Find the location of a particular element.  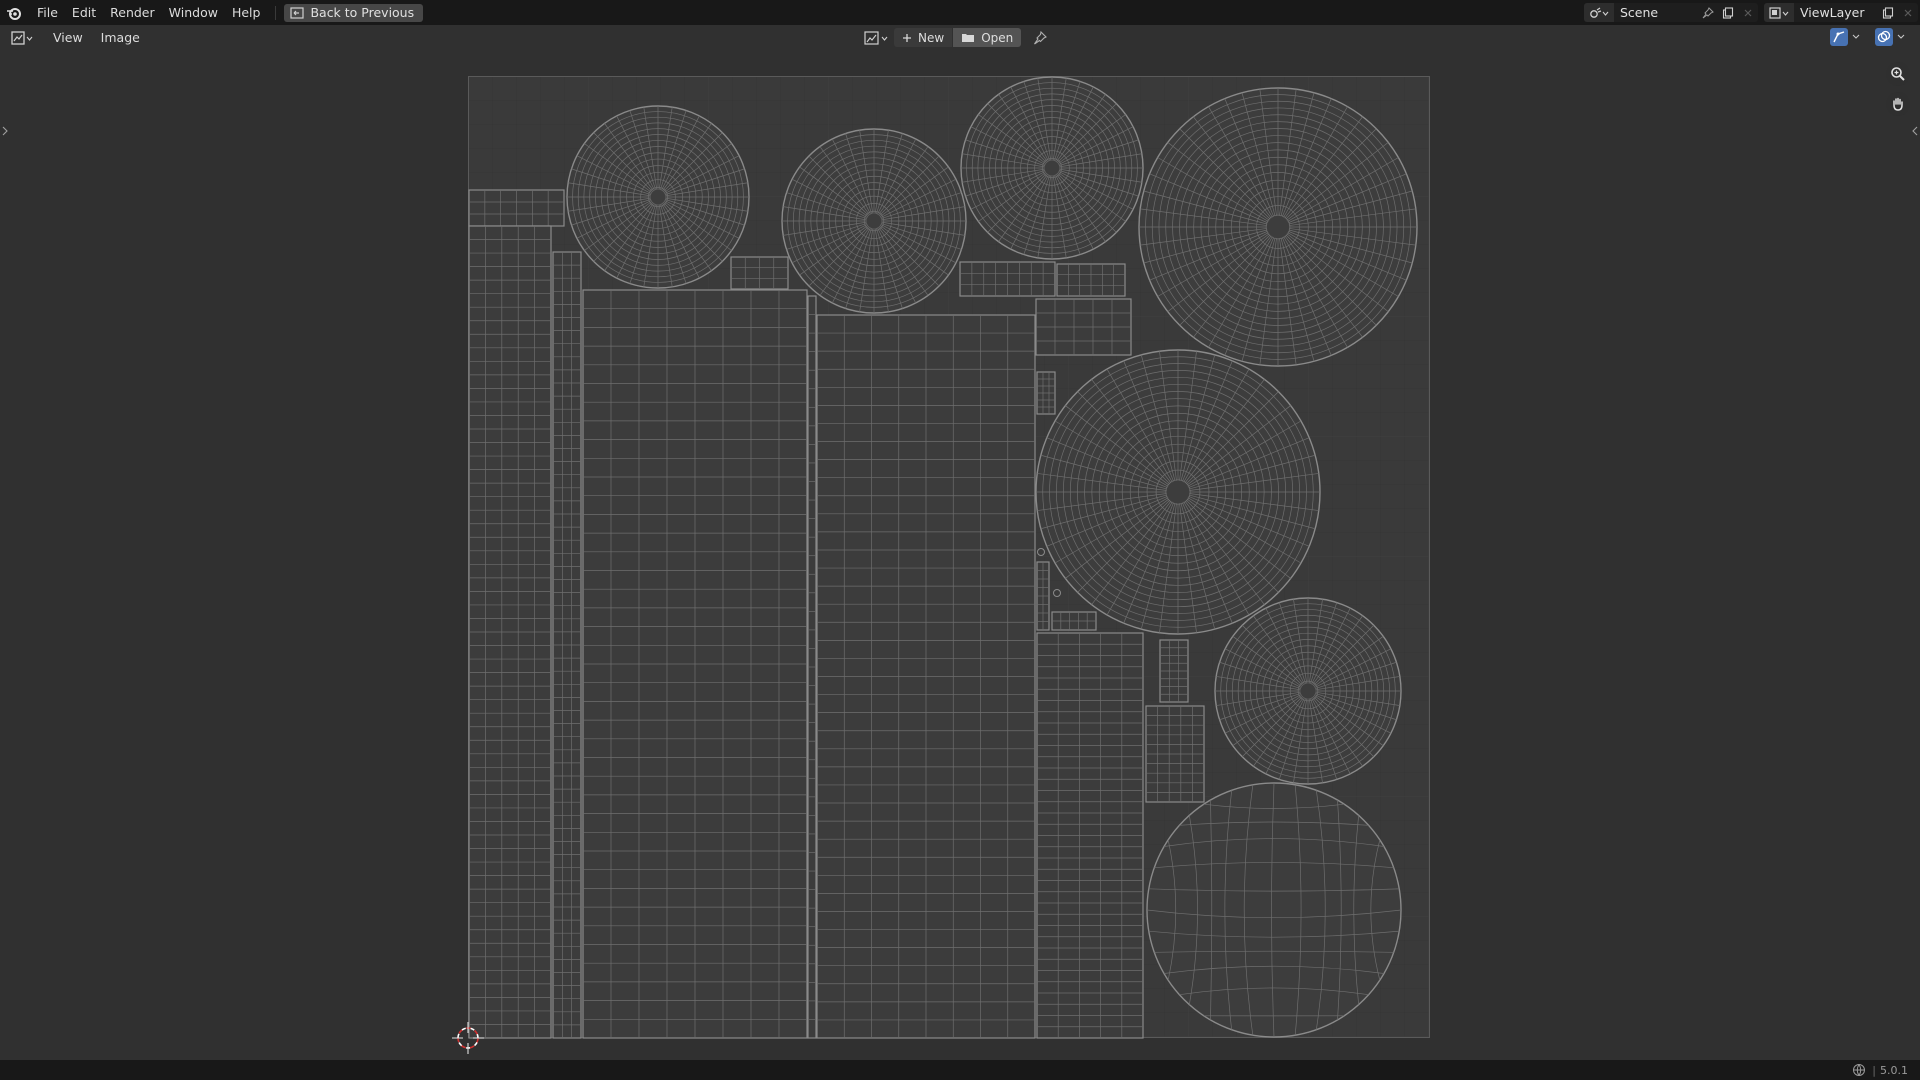

scene-selector: Scene is located at coordinates (1671, 12).